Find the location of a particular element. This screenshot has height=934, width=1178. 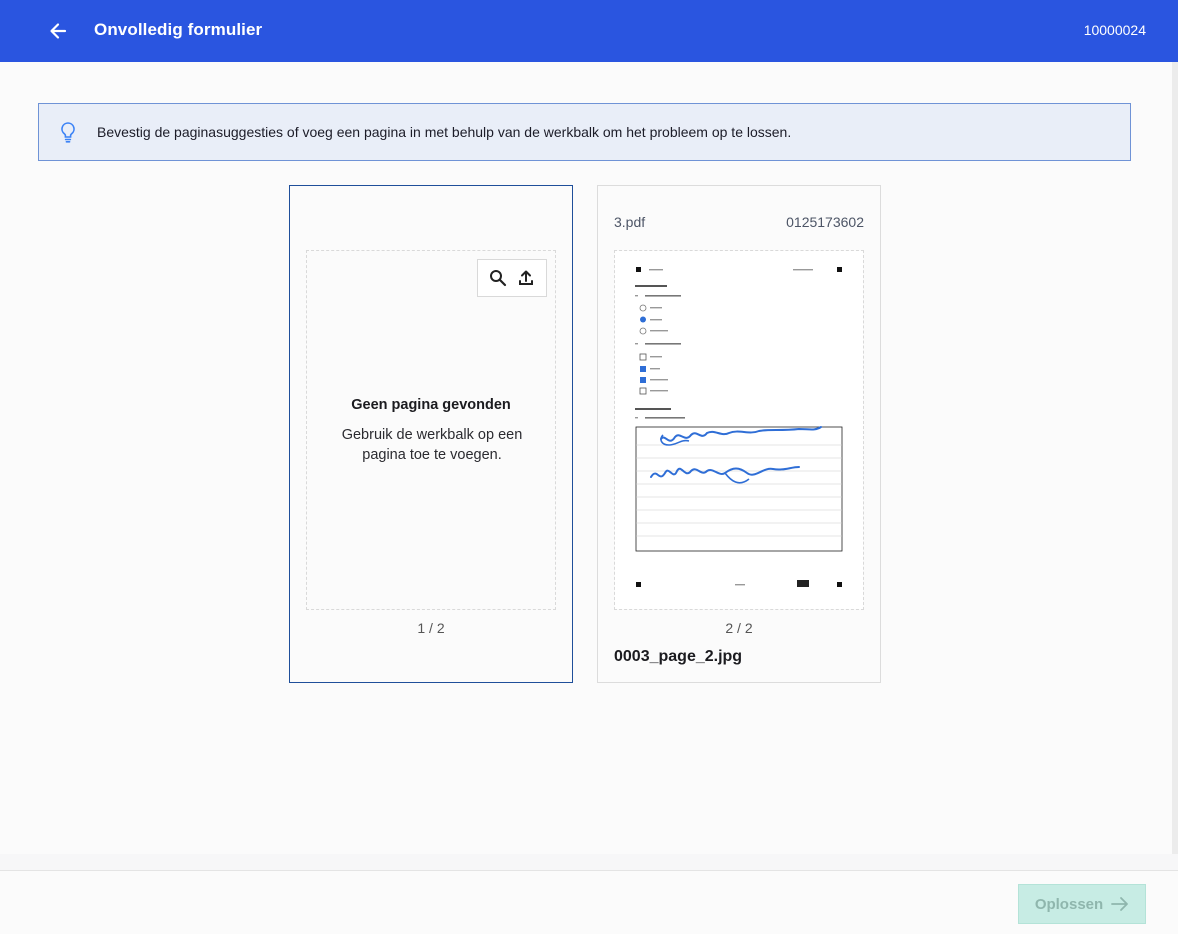

page-number: 1 / 2 is located at coordinates (431, 628).